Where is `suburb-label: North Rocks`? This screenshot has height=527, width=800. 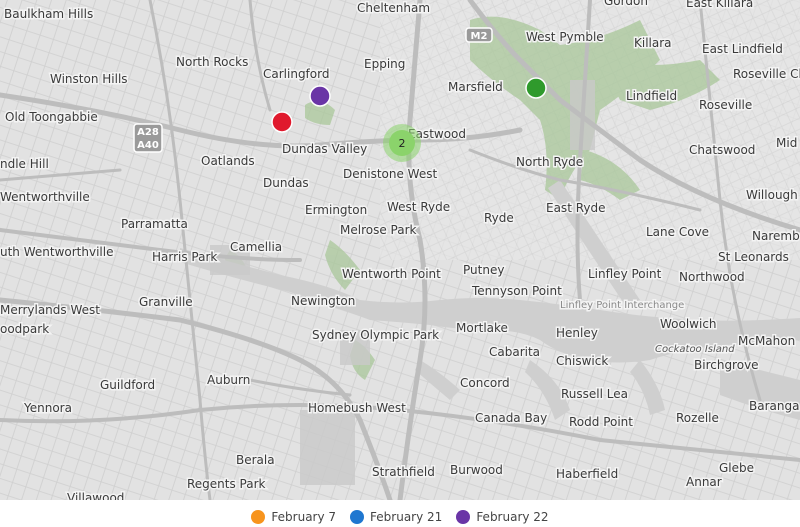
suburb-label: North Rocks is located at coordinates (212, 62).